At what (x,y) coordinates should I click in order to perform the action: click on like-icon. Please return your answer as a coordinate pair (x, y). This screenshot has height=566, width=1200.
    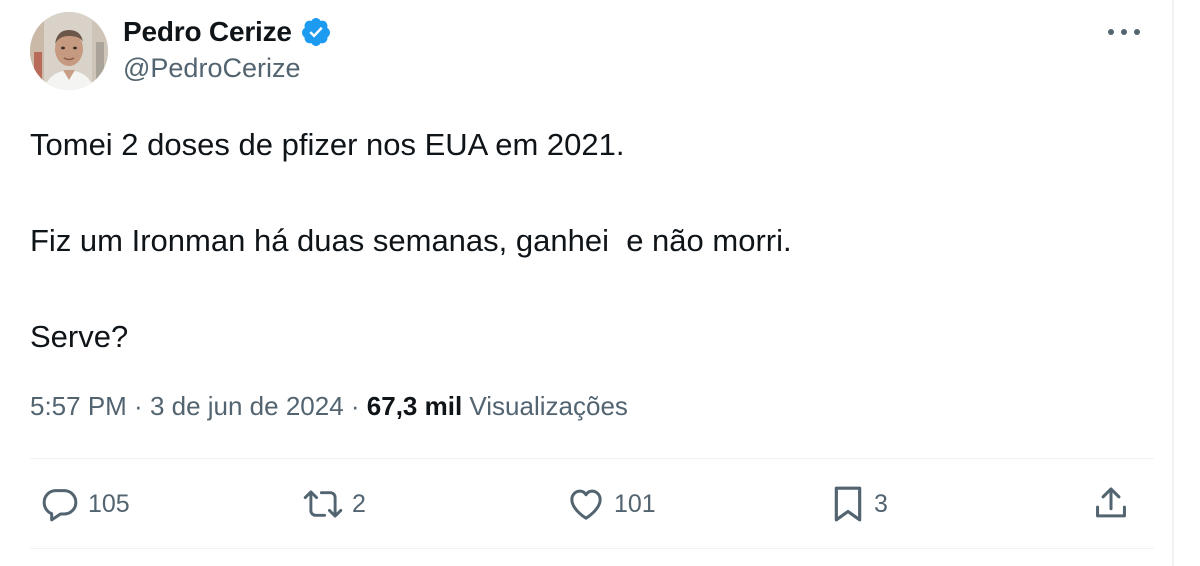
    Looking at the image, I should click on (586, 504).